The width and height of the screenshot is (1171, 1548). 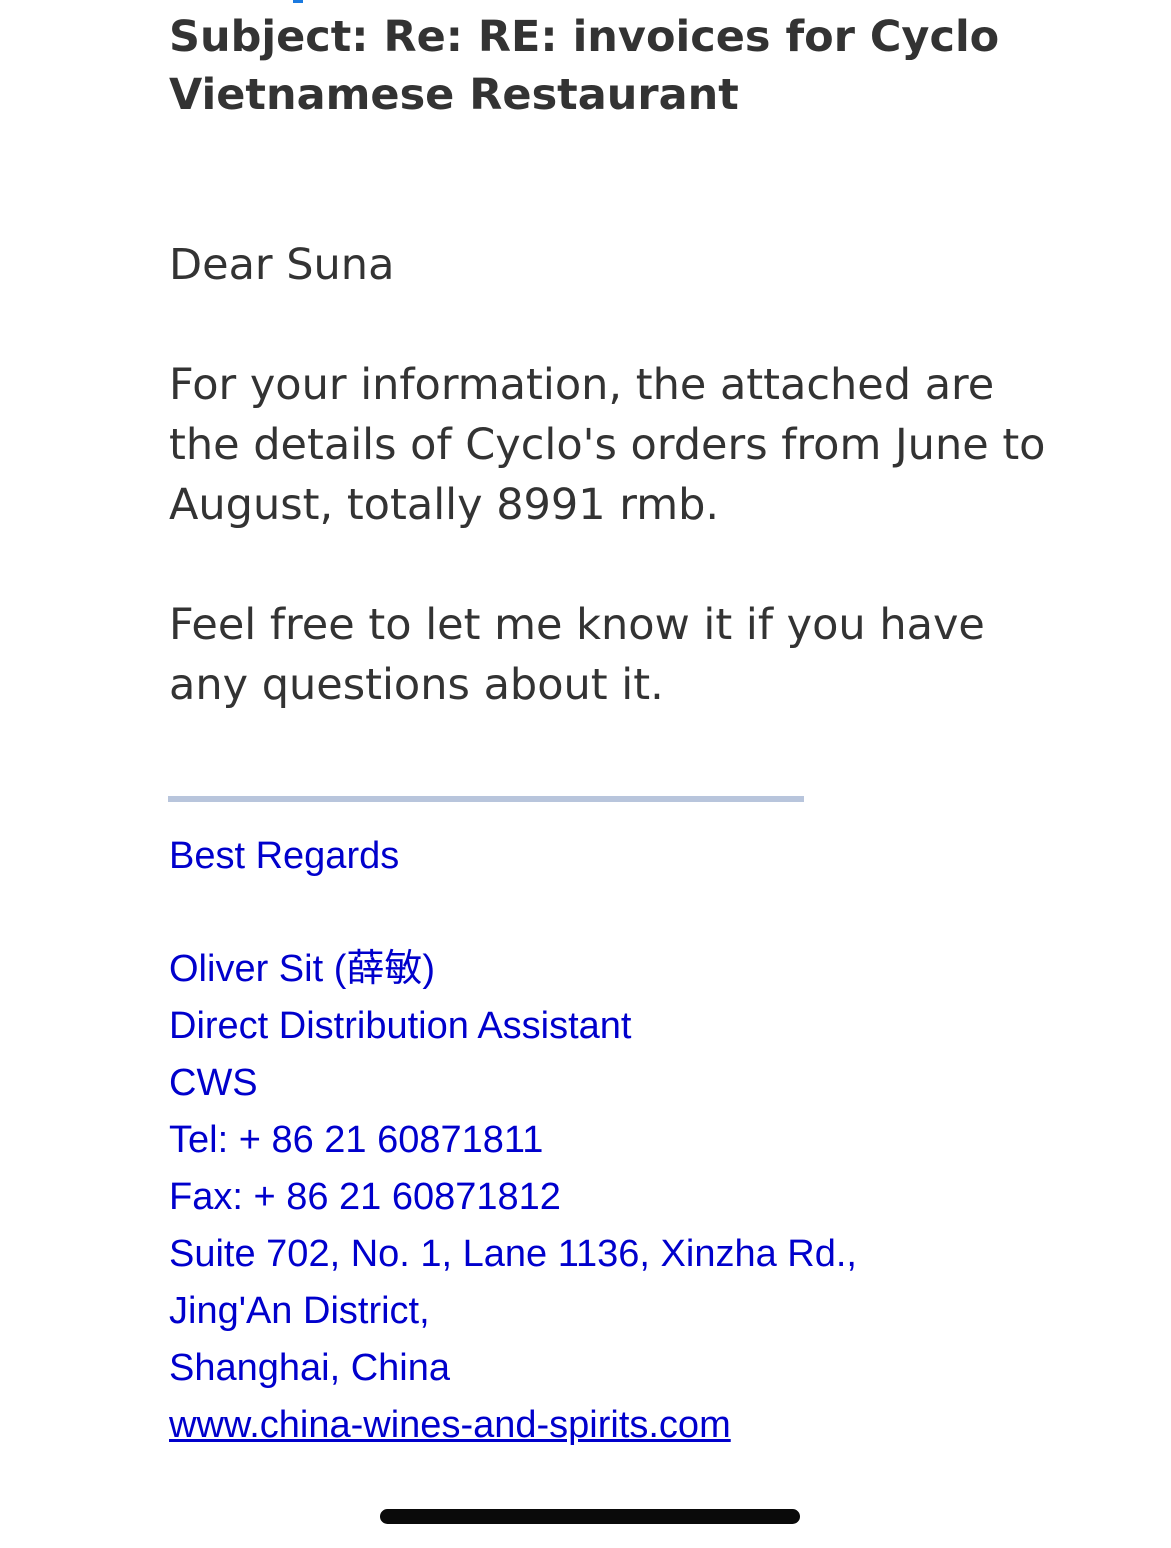 What do you see at coordinates (513, 1254) in the screenshot?
I see `signature-address-line-1: Suite 702, No. 1, Lane 1136, Xinzha Rd.,` at bounding box center [513, 1254].